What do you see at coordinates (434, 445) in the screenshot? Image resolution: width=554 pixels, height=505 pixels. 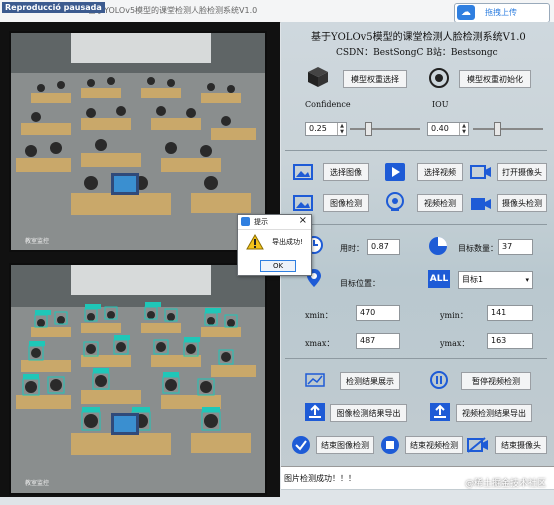 I see `end-video-button: 结束视频检测` at bounding box center [434, 445].